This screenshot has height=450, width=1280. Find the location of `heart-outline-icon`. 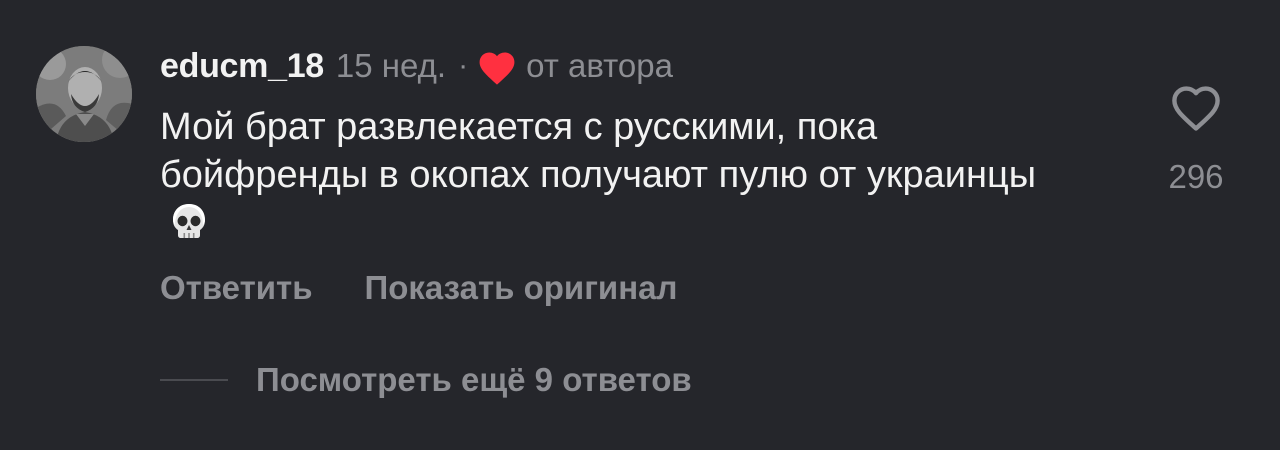

heart-outline-icon is located at coordinates (1196, 108).